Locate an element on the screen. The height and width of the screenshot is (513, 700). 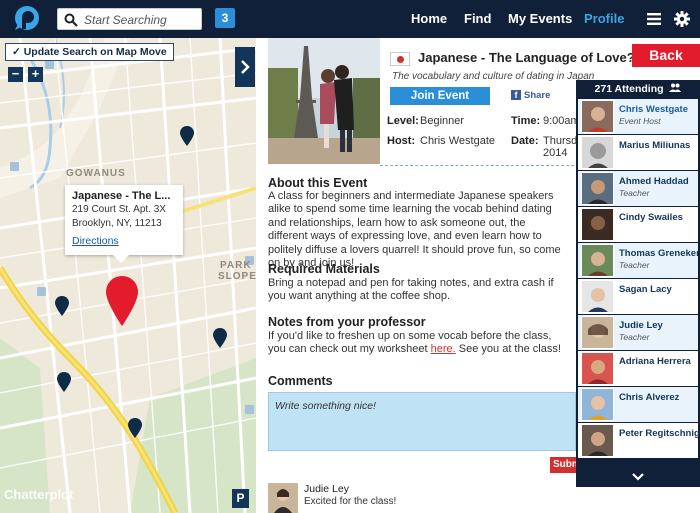
facebook-share-button: f Share is located at coordinates (530, 95).